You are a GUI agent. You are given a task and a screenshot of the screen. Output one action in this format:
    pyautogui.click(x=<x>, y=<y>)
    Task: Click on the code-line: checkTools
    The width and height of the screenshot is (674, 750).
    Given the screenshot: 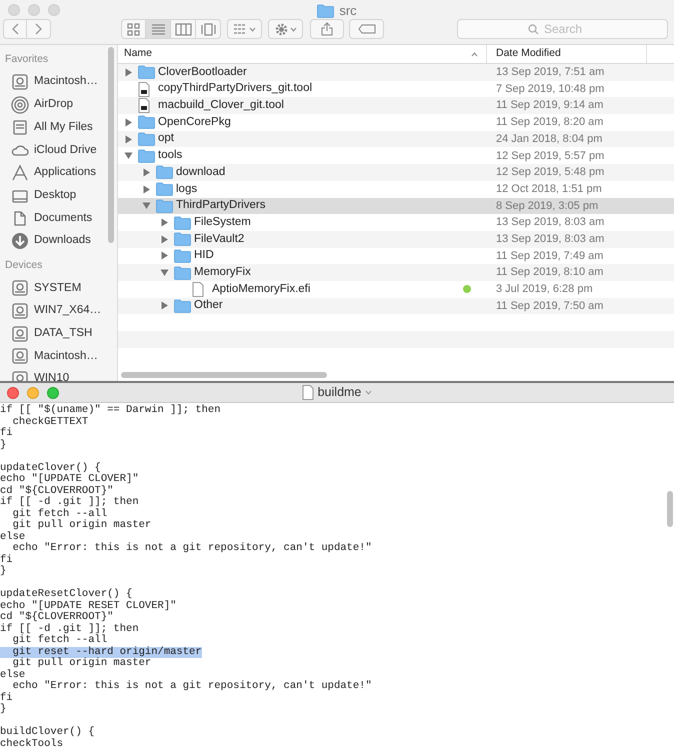 What is the action you would take?
    pyautogui.click(x=32, y=744)
    